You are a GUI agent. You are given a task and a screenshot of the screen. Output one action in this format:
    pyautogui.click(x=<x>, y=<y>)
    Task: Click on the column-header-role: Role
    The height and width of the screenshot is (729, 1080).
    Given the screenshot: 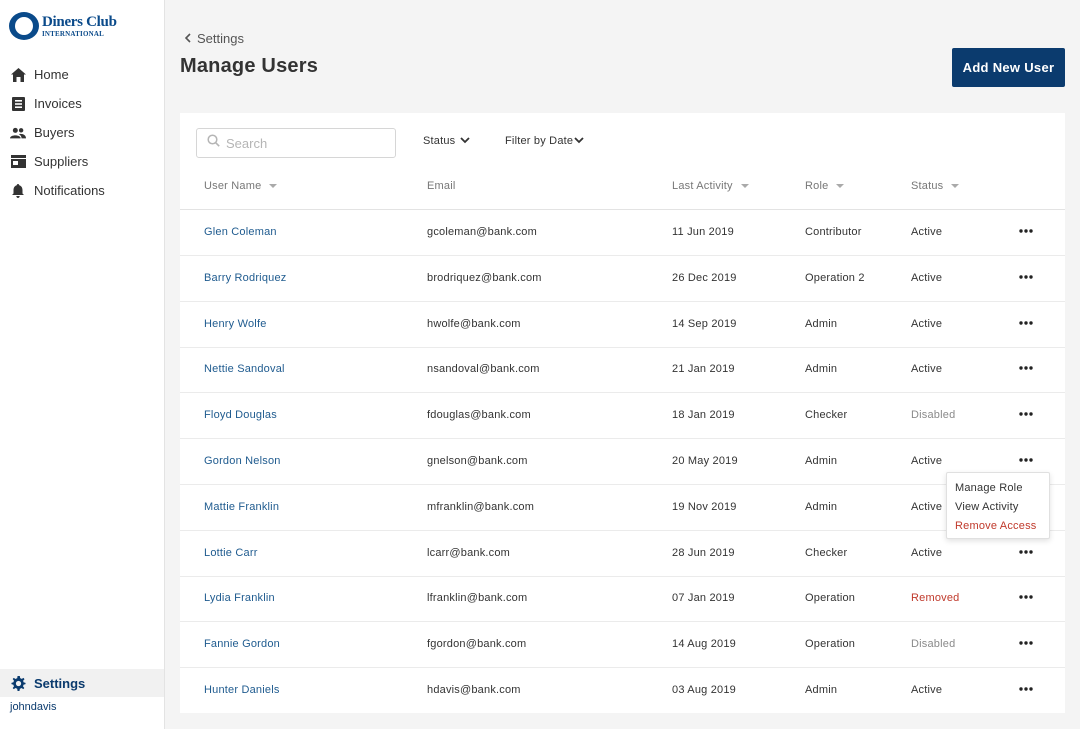 What is the action you would take?
    pyautogui.click(x=825, y=186)
    